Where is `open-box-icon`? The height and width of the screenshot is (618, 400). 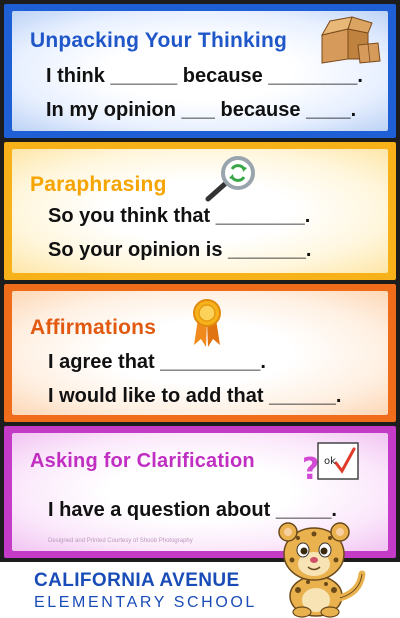 open-box-icon is located at coordinates (350, 40).